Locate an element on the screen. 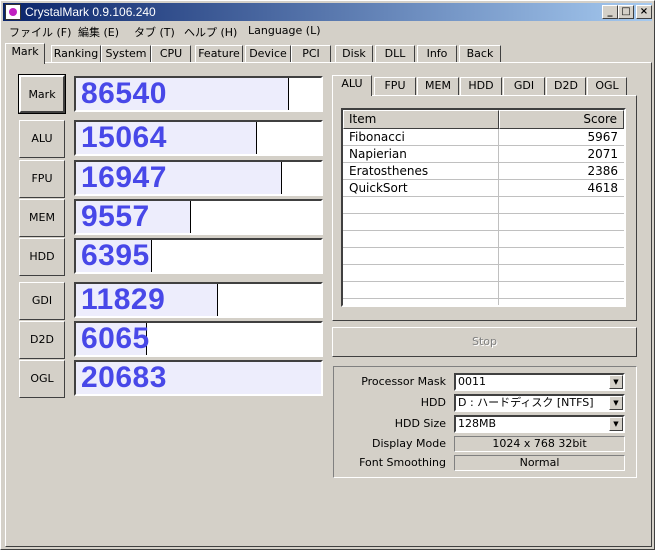 The height and width of the screenshot is (550, 655). gdi-score-value: 11829 is located at coordinates (123, 299).